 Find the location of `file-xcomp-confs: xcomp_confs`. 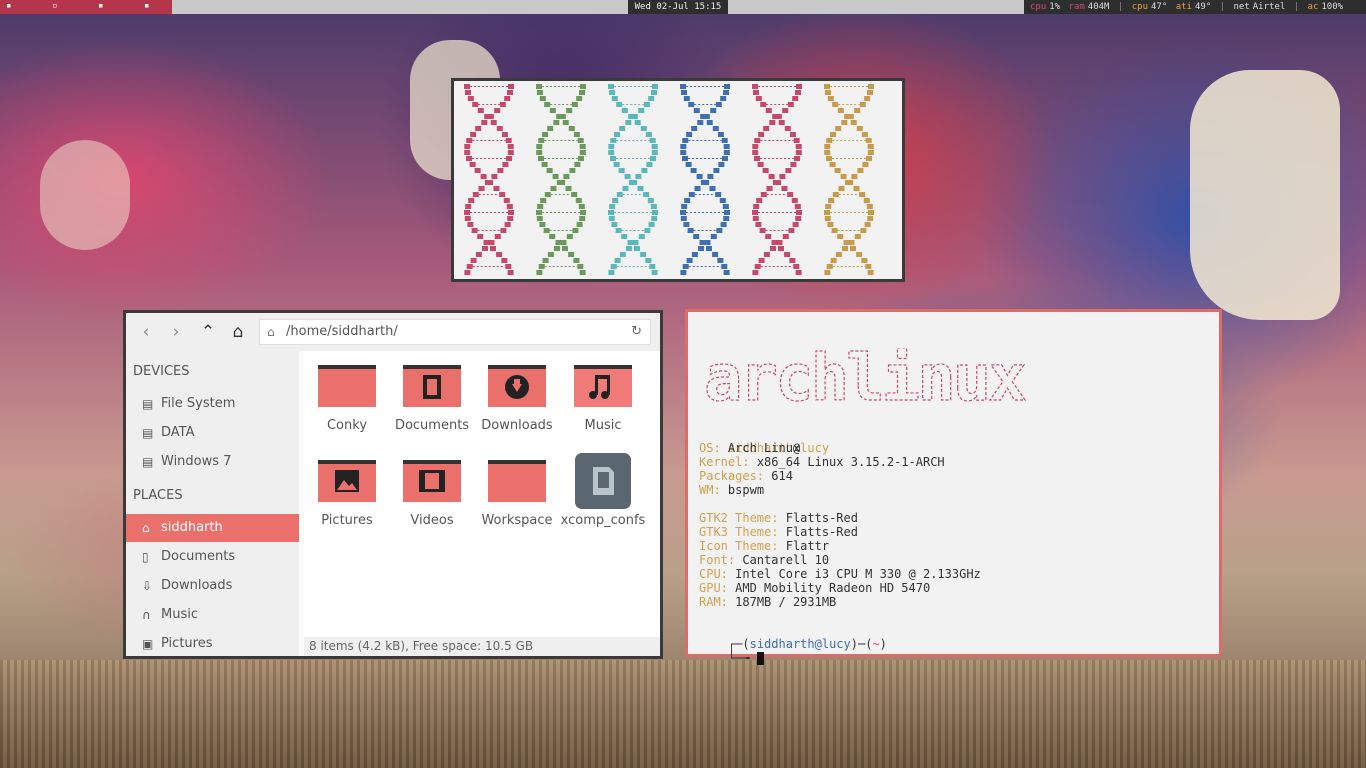

file-xcomp-confs: xcomp_confs is located at coordinates (603, 491).